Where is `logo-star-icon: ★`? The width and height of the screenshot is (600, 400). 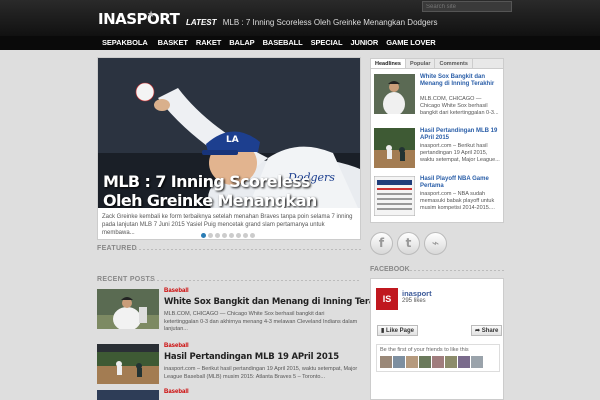
logo-star-icon: ★ is located at coordinates (151, 14).